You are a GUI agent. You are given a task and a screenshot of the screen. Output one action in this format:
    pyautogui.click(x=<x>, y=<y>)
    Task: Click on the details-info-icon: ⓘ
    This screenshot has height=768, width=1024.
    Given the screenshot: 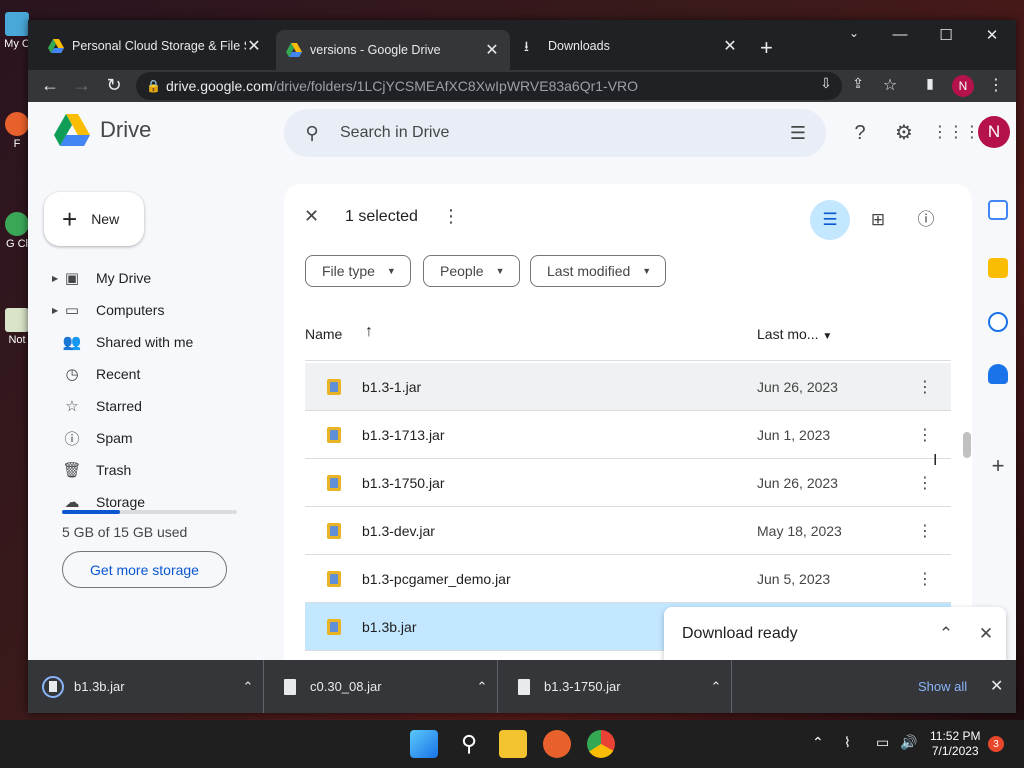 What is the action you would take?
    pyautogui.click(x=926, y=220)
    